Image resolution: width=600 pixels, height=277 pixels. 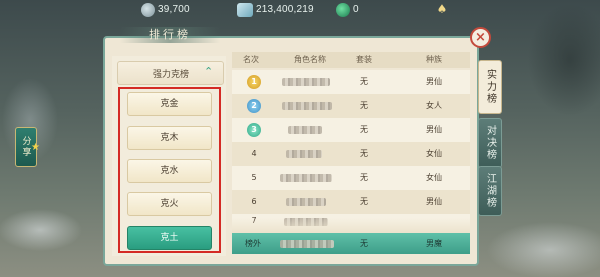 What do you see at coordinates (364, 59) in the screenshot?
I see `column-header-set: 套装` at bounding box center [364, 59].